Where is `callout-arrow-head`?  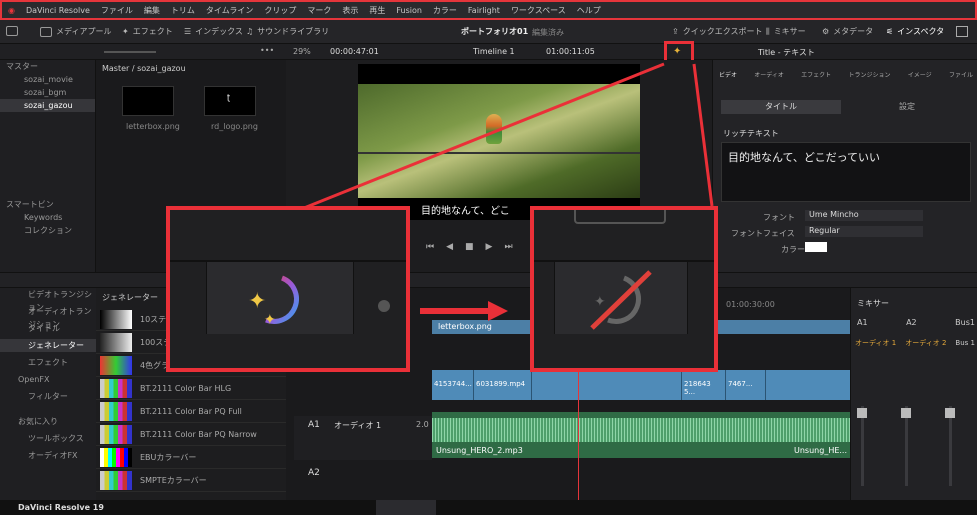
callout-arrow-head is located at coordinates (498, 311).